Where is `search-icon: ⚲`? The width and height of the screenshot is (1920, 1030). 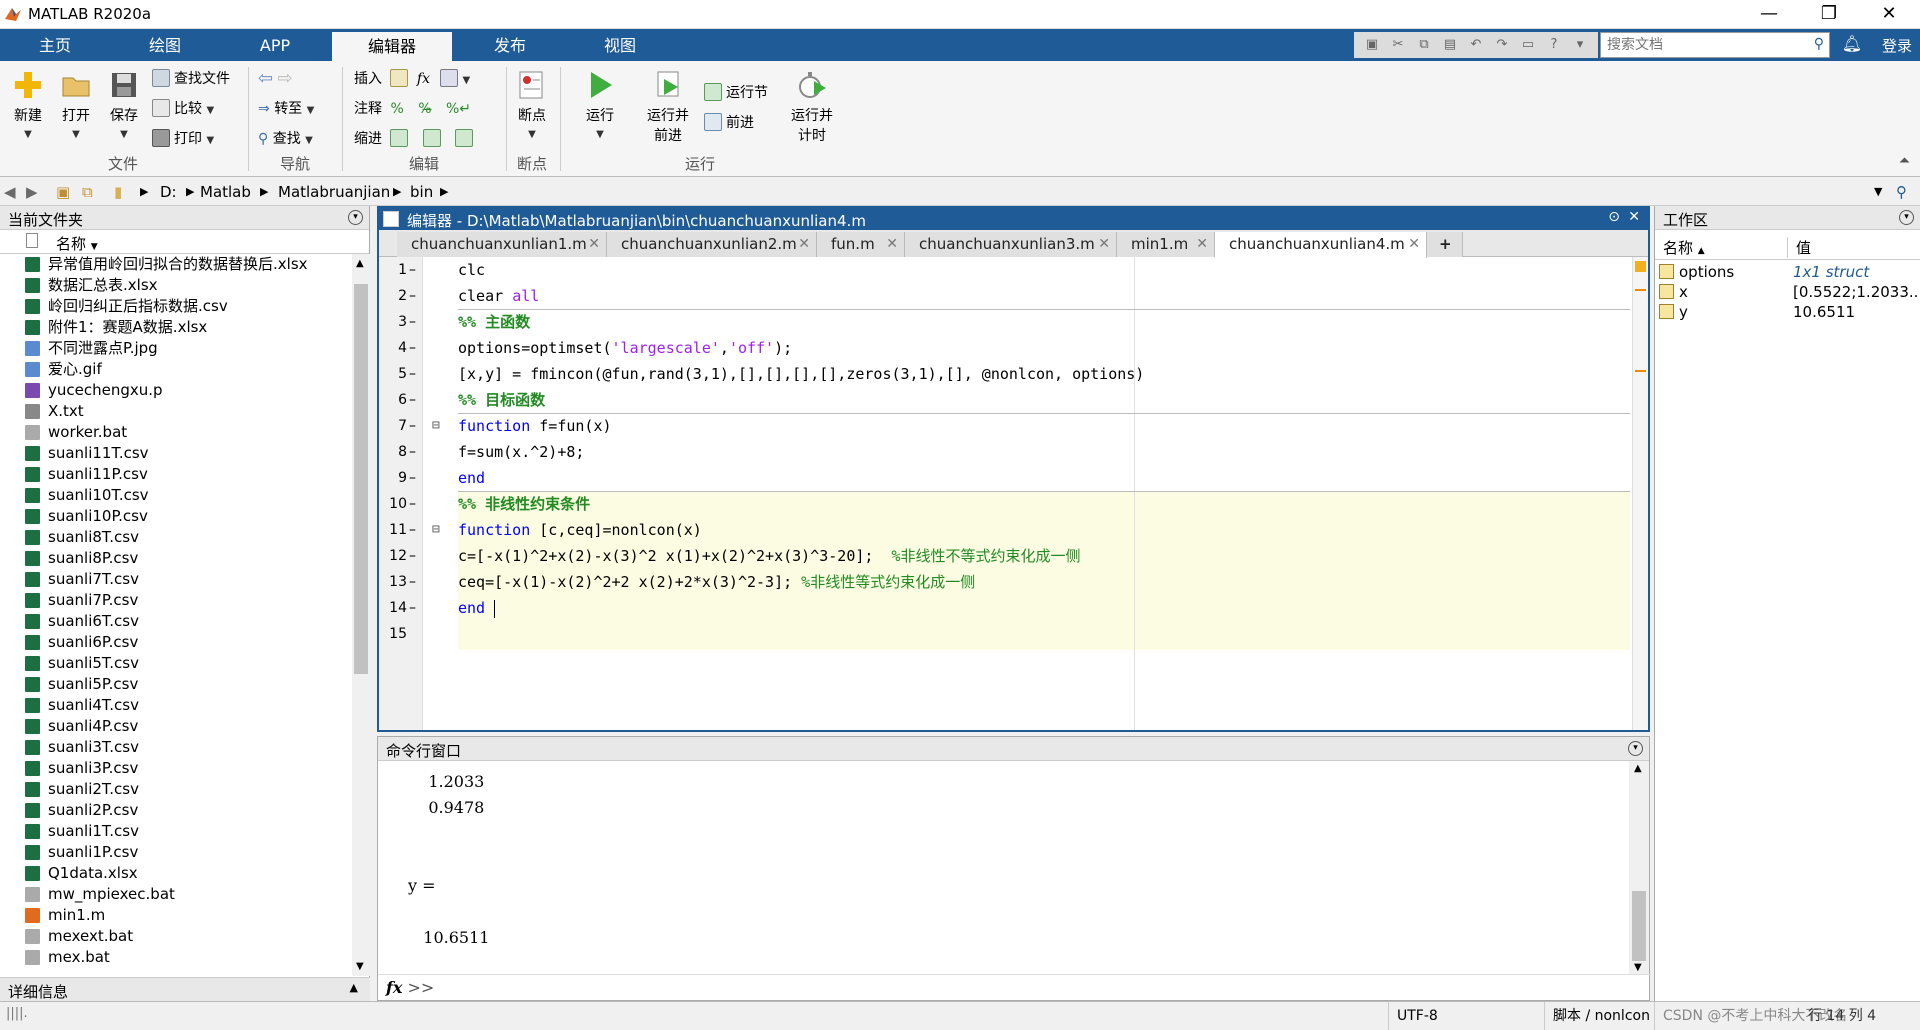 search-icon: ⚲ is located at coordinates (1819, 44).